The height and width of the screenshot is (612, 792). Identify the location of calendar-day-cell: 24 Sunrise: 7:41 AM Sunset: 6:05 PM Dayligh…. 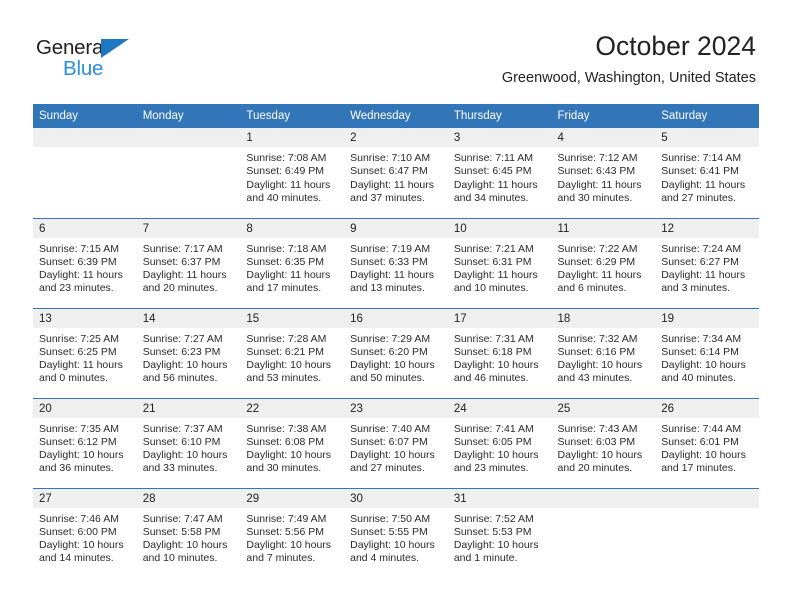
(499, 442).